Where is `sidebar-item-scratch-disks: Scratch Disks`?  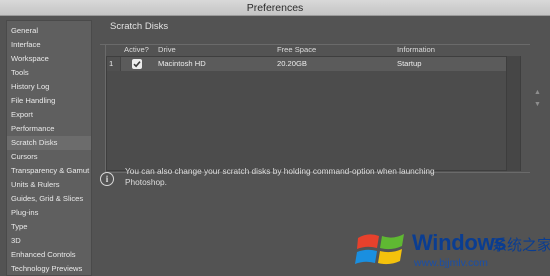 sidebar-item-scratch-disks: Scratch Disks is located at coordinates (49, 143).